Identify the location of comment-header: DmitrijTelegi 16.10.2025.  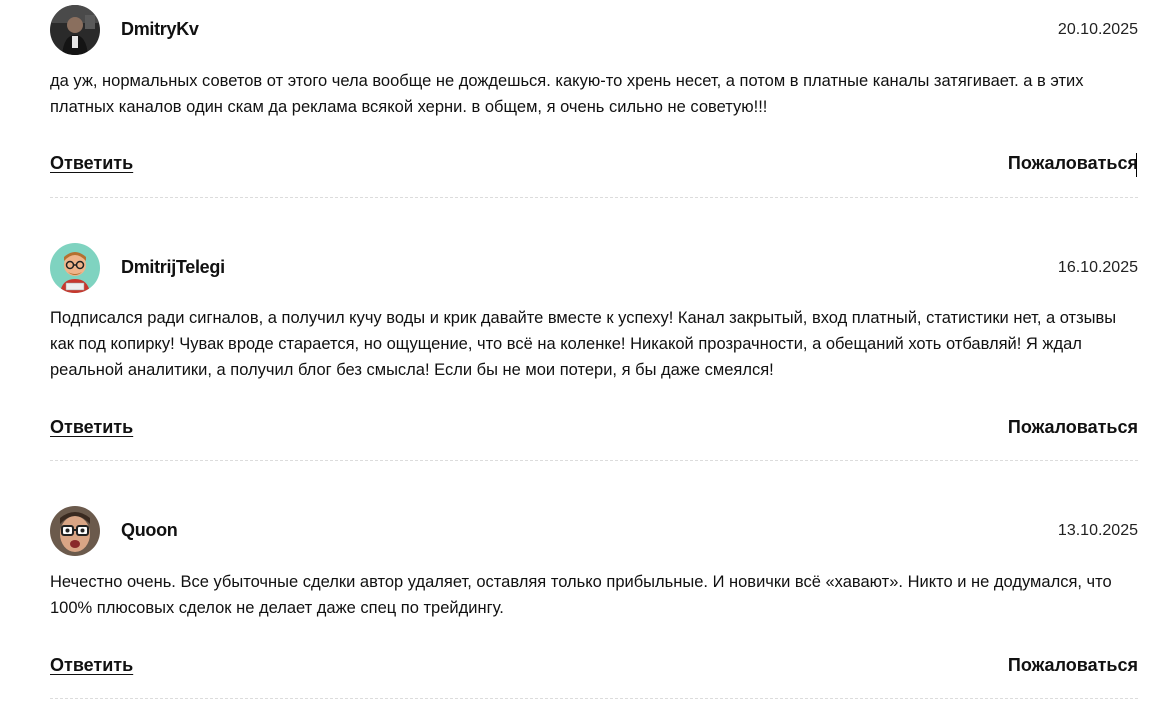
(594, 268).